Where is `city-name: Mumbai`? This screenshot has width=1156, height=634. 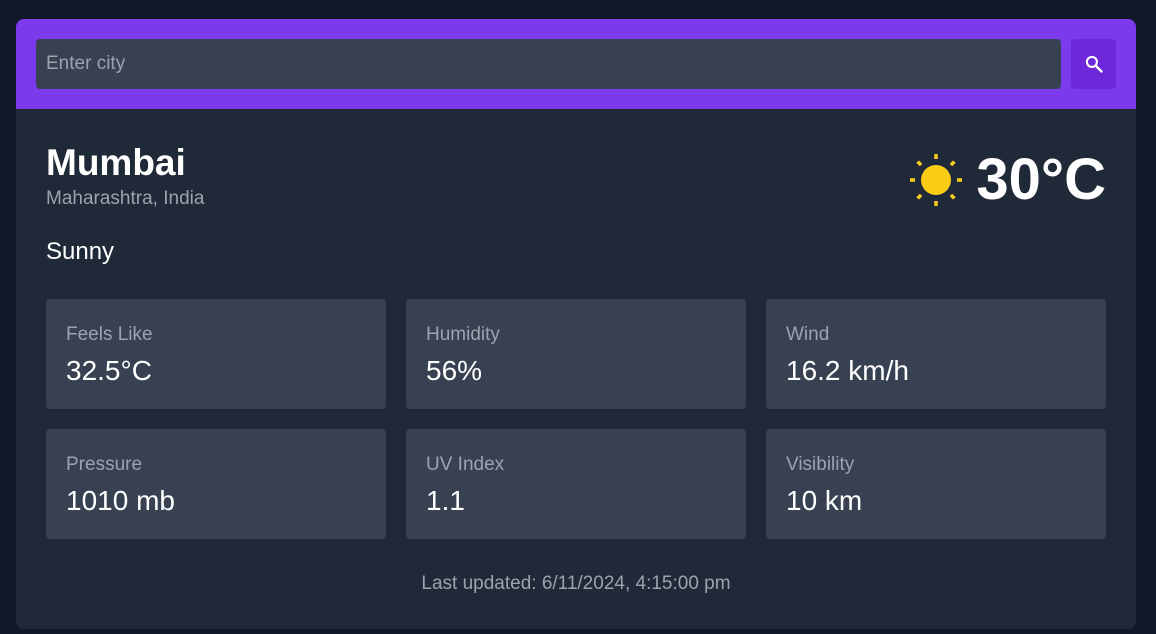 city-name: Mumbai is located at coordinates (116, 162).